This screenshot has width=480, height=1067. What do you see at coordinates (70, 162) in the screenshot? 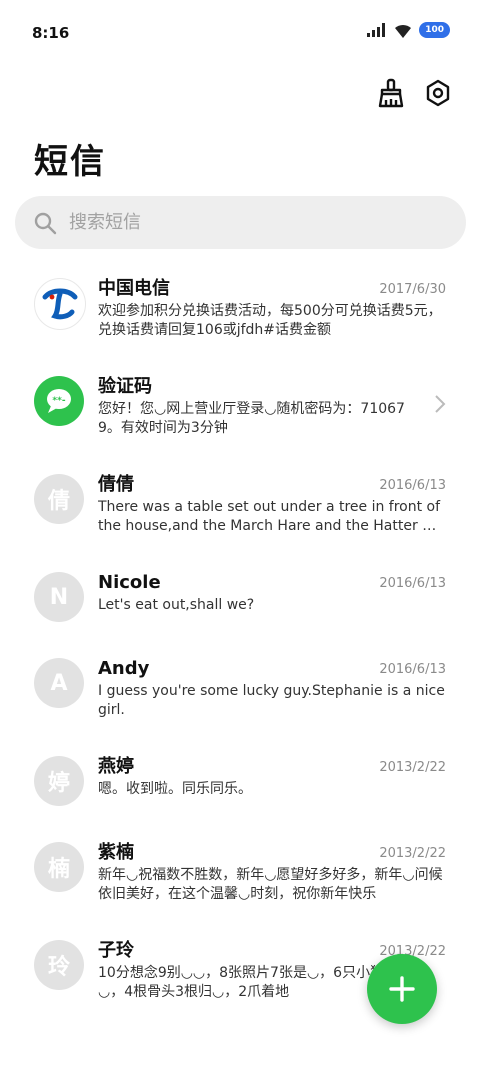
I see `page-title: 短信` at bounding box center [70, 162].